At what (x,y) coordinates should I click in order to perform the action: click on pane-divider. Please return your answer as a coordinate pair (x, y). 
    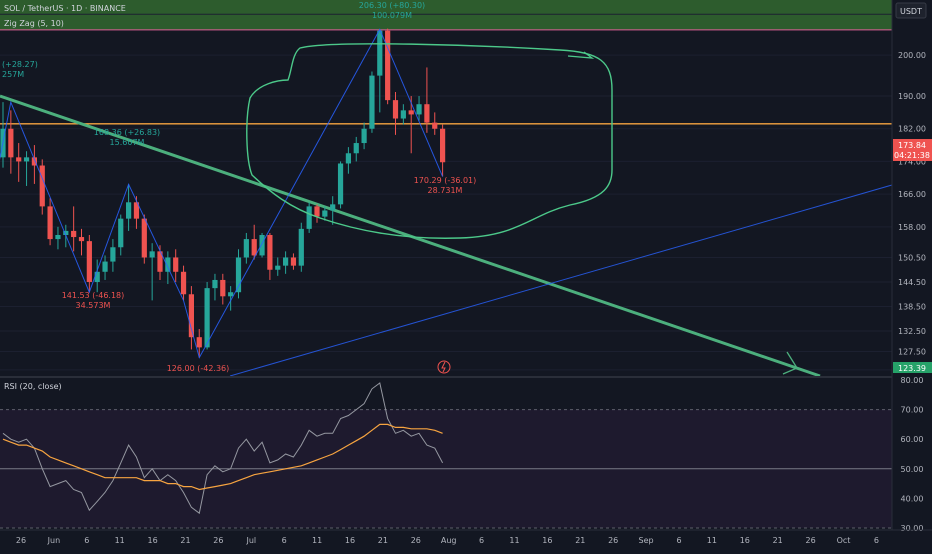
    Looking at the image, I should click on (446, 377).